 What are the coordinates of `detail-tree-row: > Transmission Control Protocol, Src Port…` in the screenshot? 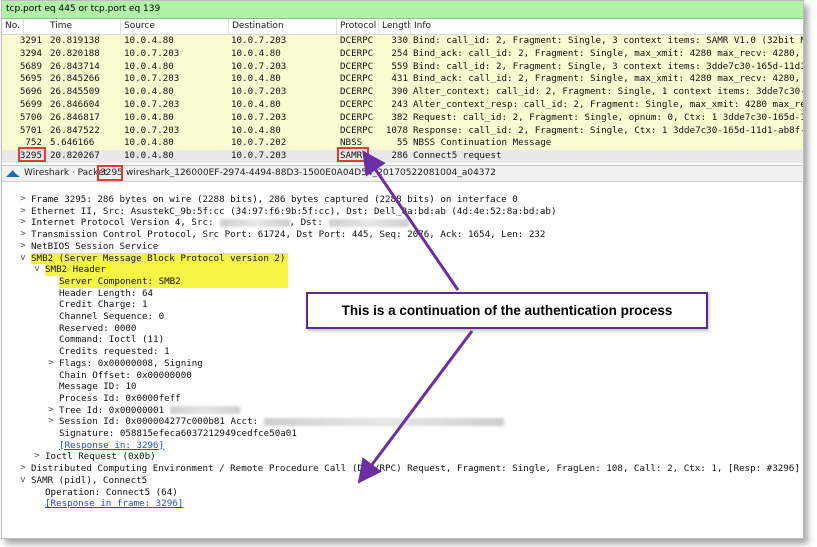 It's located at (402, 235).